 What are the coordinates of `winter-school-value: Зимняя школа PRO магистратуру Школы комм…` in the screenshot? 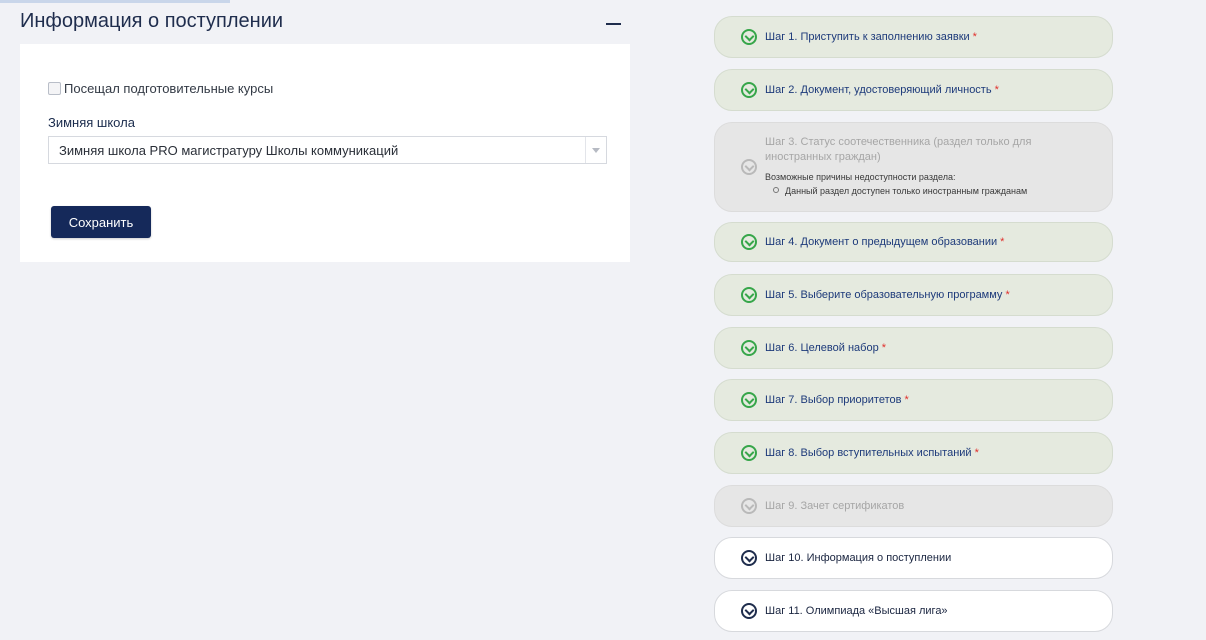 It's located at (229, 150).